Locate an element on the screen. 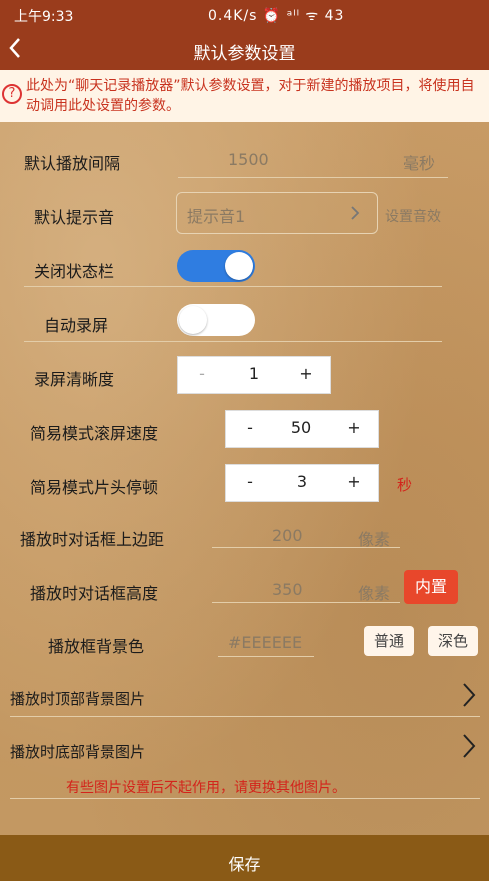 The image size is (489, 881). clarity-plus-button: + is located at coordinates (306, 373).